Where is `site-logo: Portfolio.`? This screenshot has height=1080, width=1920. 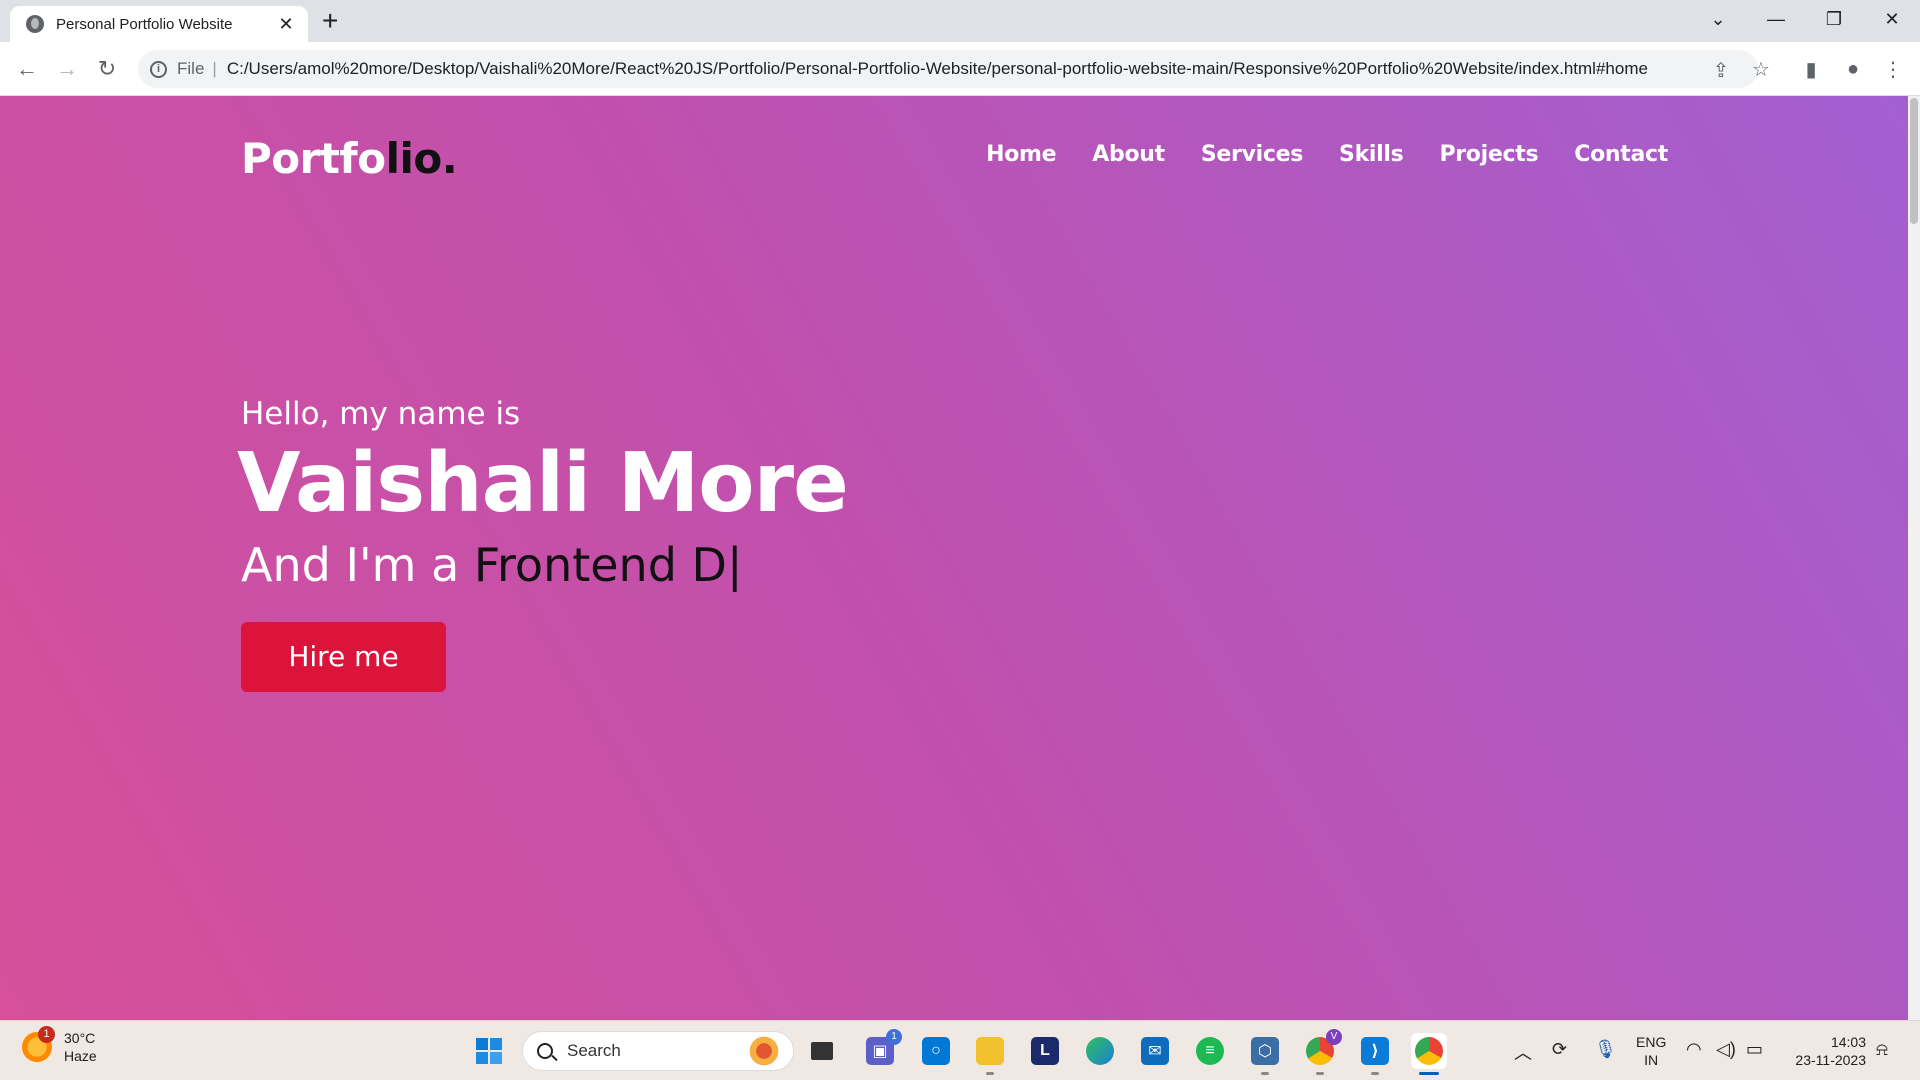
site-logo: Portfolio. is located at coordinates (349, 158).